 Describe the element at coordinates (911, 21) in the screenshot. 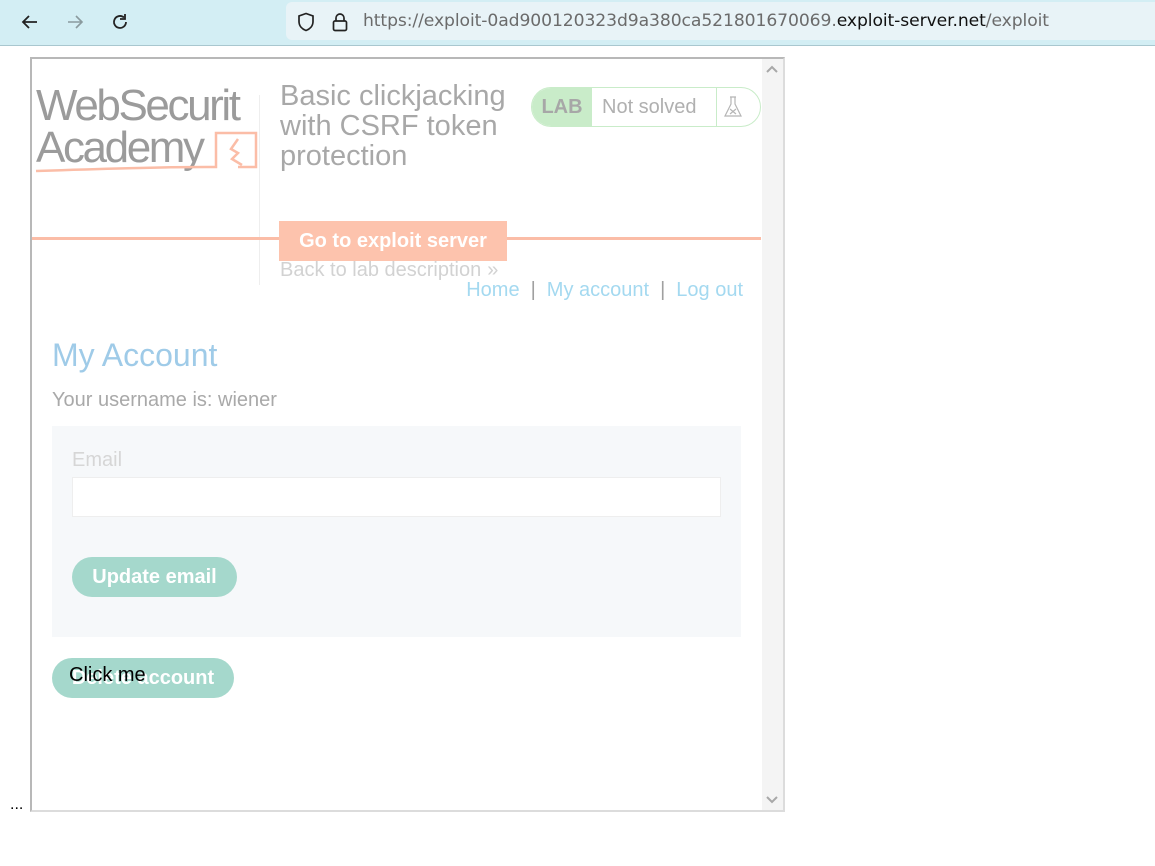

I see `url-host: exploit-server.net` at that location.